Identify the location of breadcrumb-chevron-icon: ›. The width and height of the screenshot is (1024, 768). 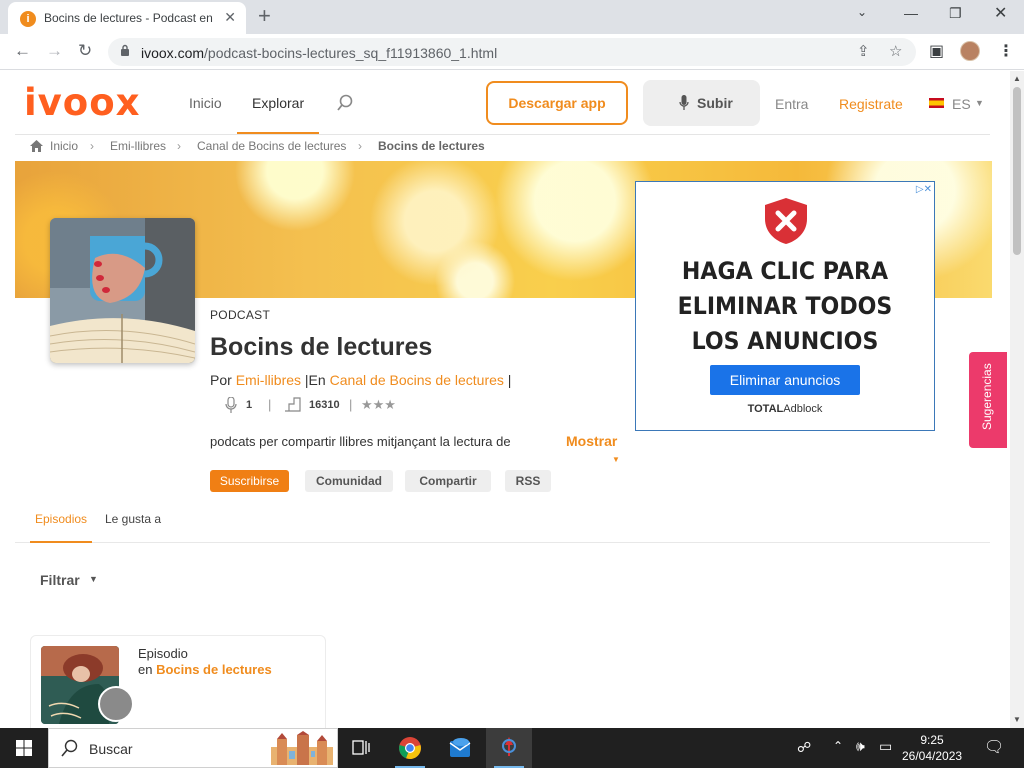
(360, 146).